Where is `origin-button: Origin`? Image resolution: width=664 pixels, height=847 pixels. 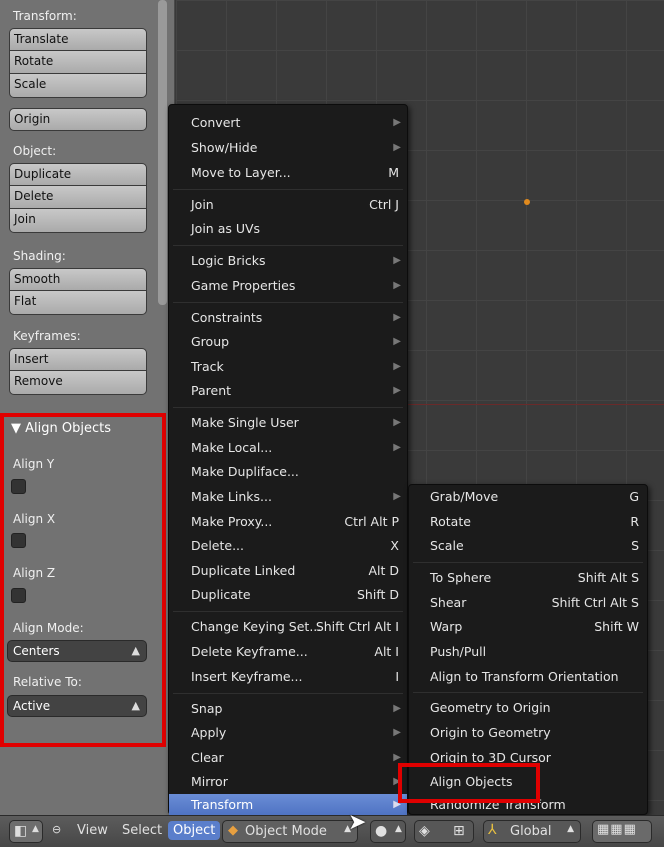
origin-button: Origin is located at coordinates (78, 119).